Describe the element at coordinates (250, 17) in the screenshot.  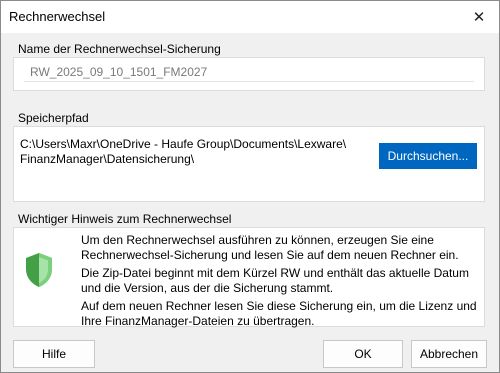
I see `title-bar: Rechnerwechsel ✕` at that location.